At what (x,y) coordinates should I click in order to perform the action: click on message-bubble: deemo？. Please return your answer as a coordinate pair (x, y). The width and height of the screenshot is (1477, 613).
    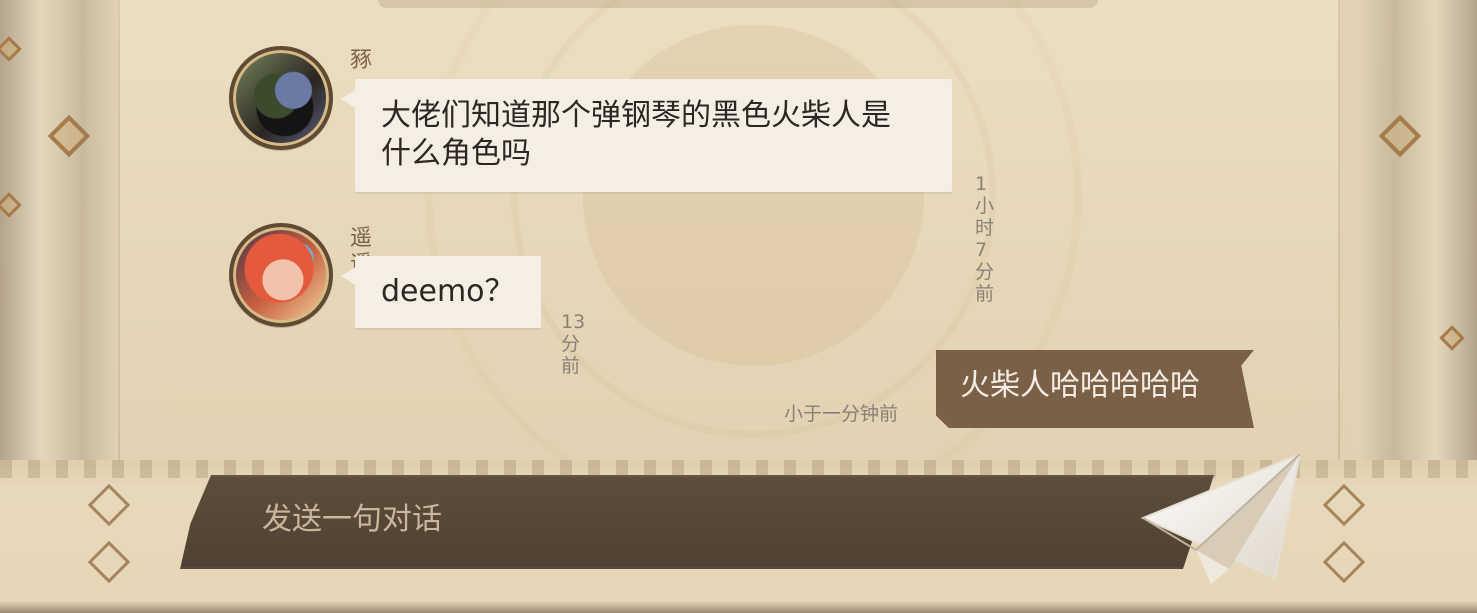
    Looking at the image, I should click on (441, 292).